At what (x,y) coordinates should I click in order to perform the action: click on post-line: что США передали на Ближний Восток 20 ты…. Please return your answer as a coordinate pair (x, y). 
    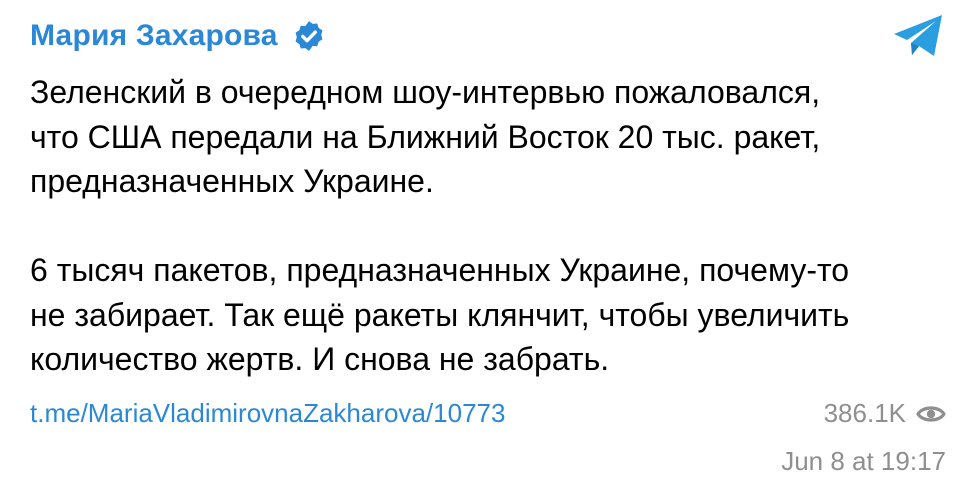
    Looking at the image, I should click on (425, 136).